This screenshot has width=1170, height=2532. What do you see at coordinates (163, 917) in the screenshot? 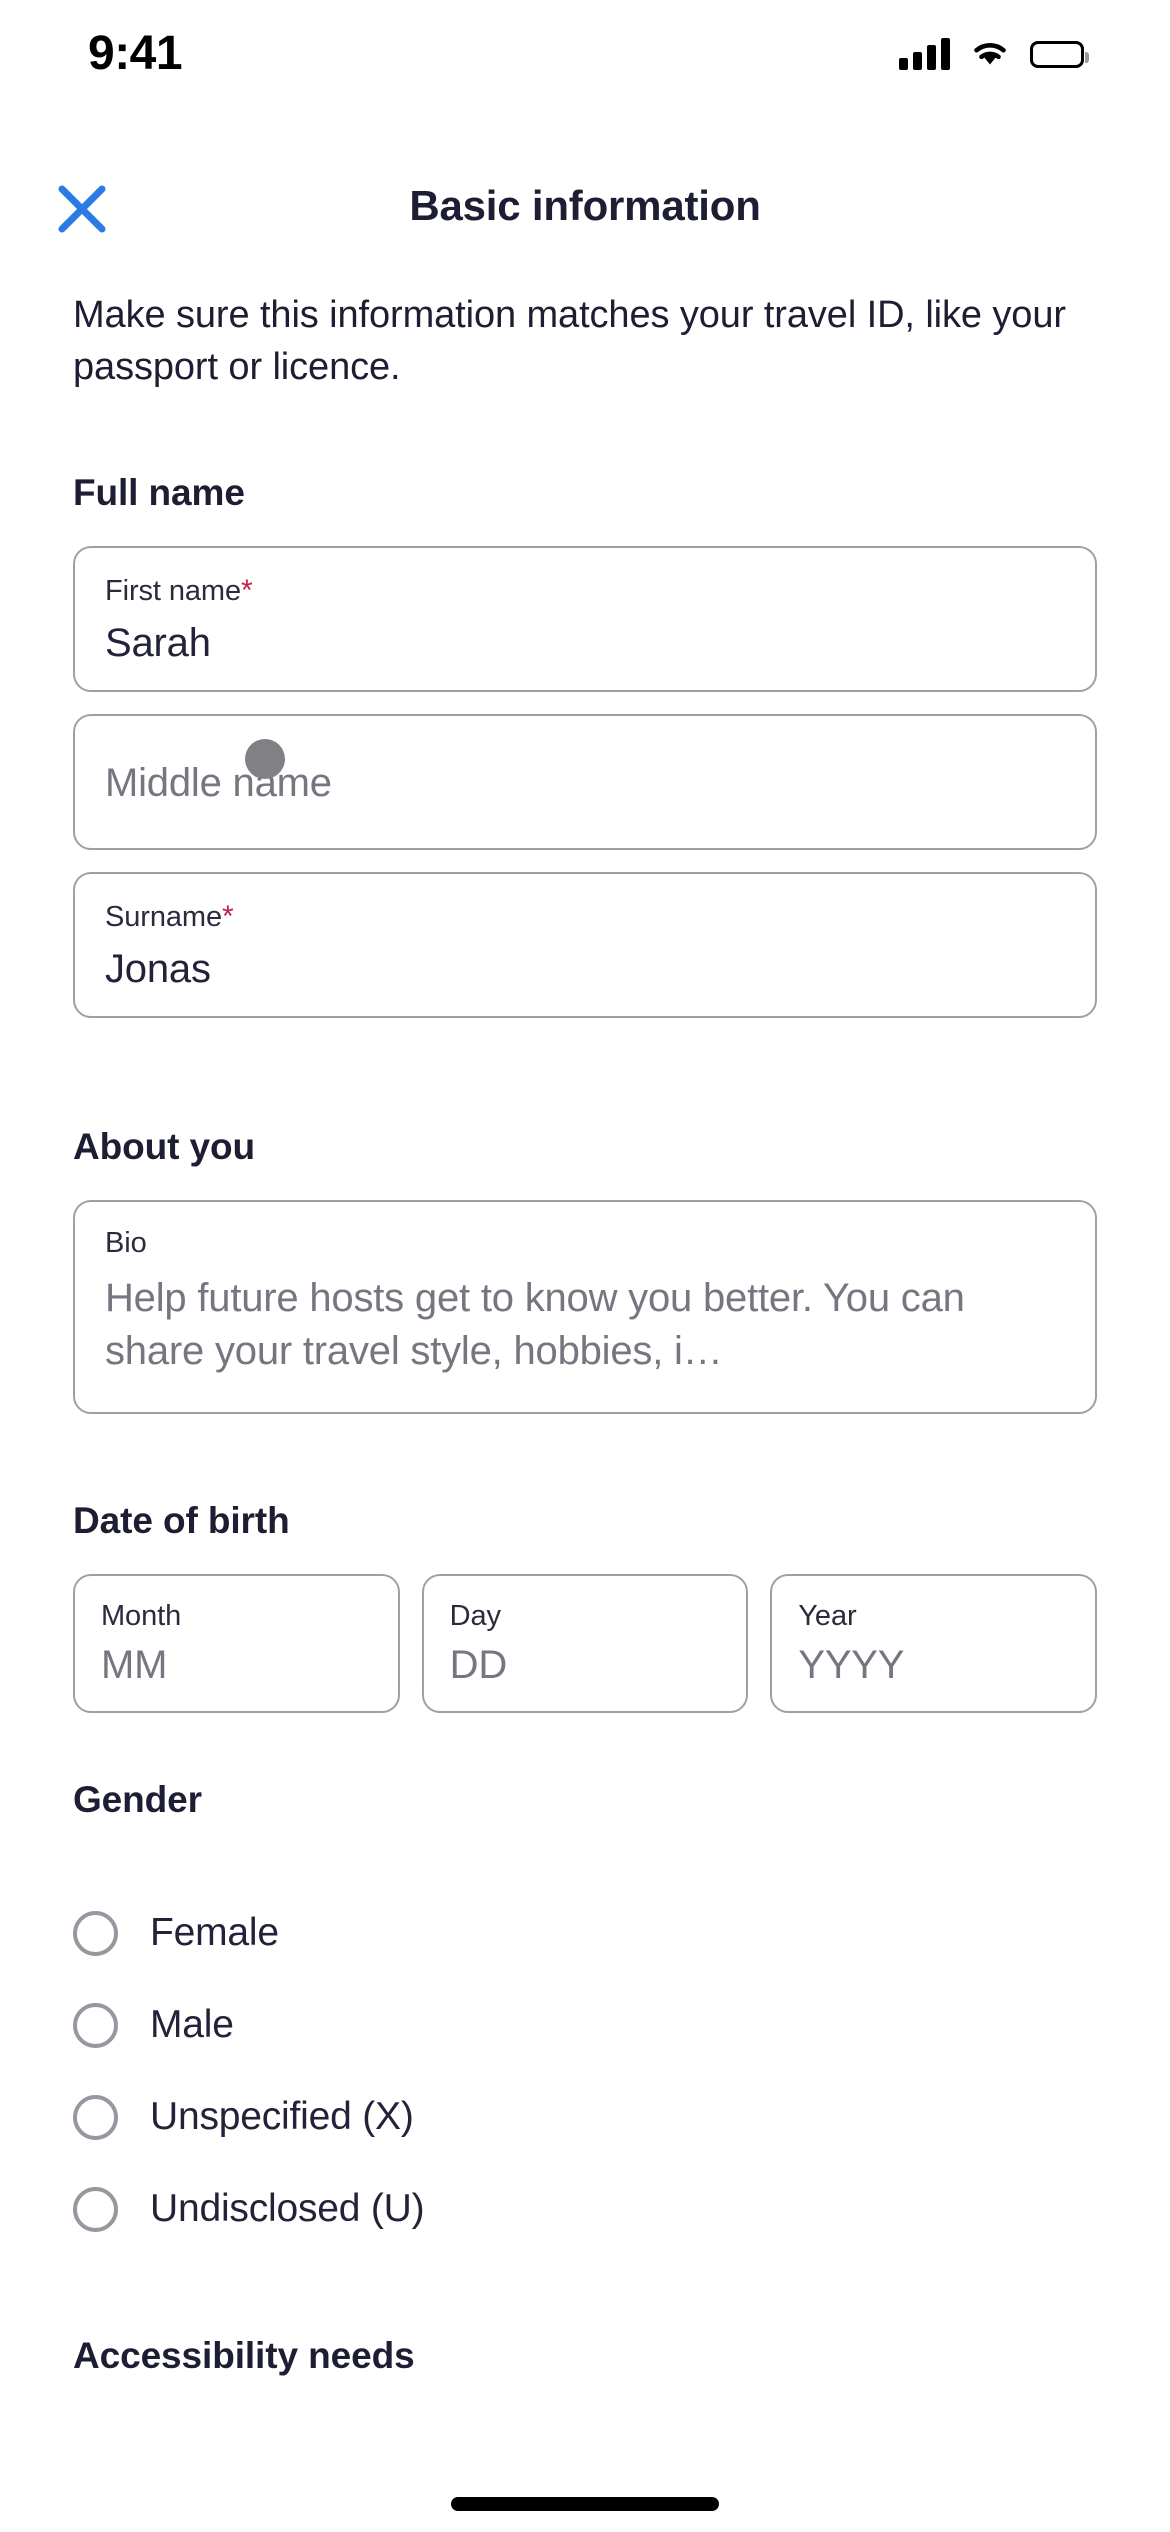
I see `surname-label-text: Surname` at bounding box center [163, 917].